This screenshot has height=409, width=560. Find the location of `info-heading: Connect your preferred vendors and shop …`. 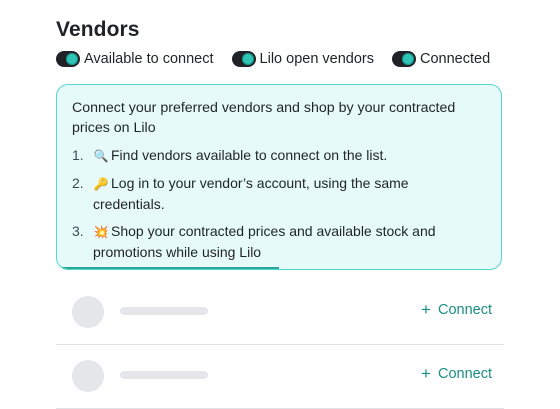

info-heading: Connect your preferred vendors and shop … is located at coordinates (264, 118).